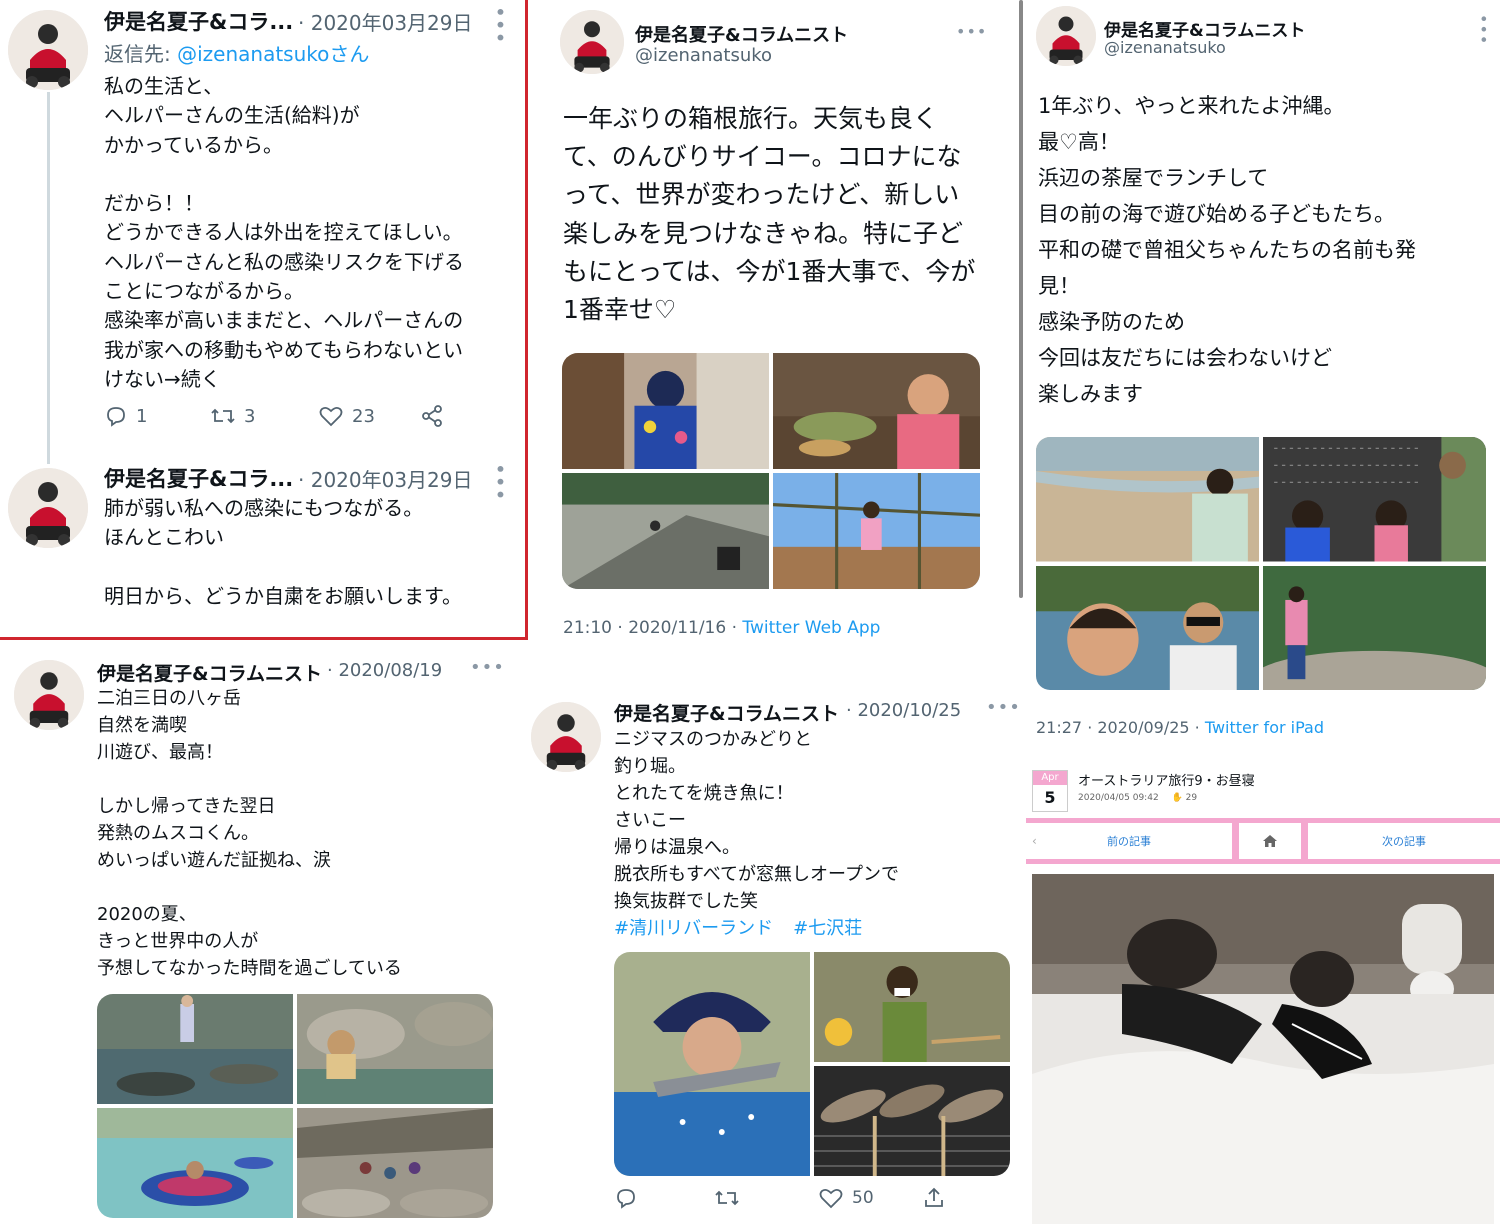 This screenshot has height=1230, width=1500. I want to click on share-icon, so click(934, 1197).